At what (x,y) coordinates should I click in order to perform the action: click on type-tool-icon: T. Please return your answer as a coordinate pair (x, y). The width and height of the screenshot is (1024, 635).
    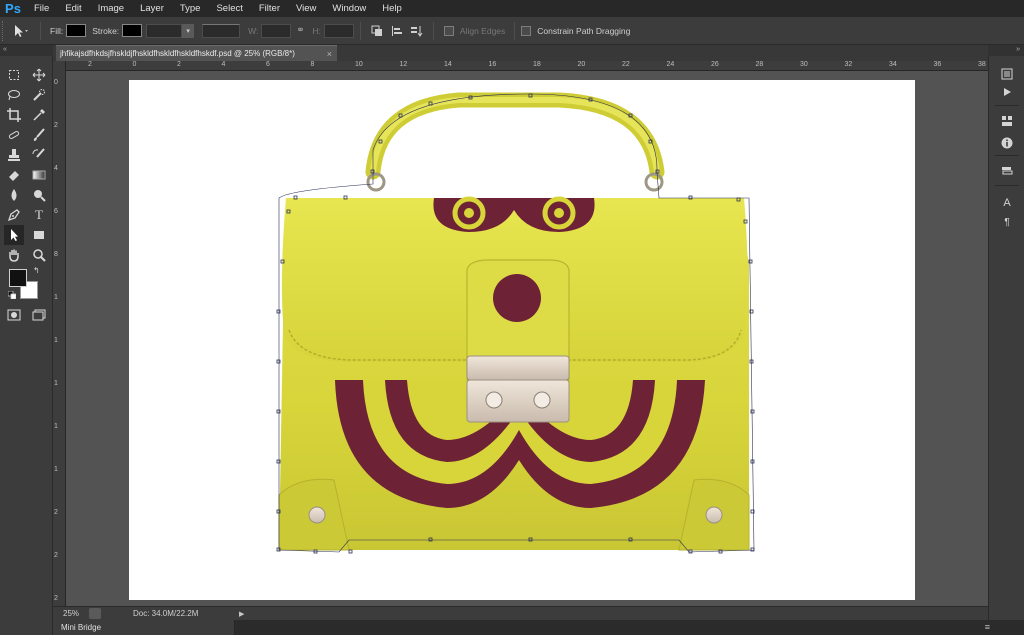
    Looking at the image, I should click on (39, 215).